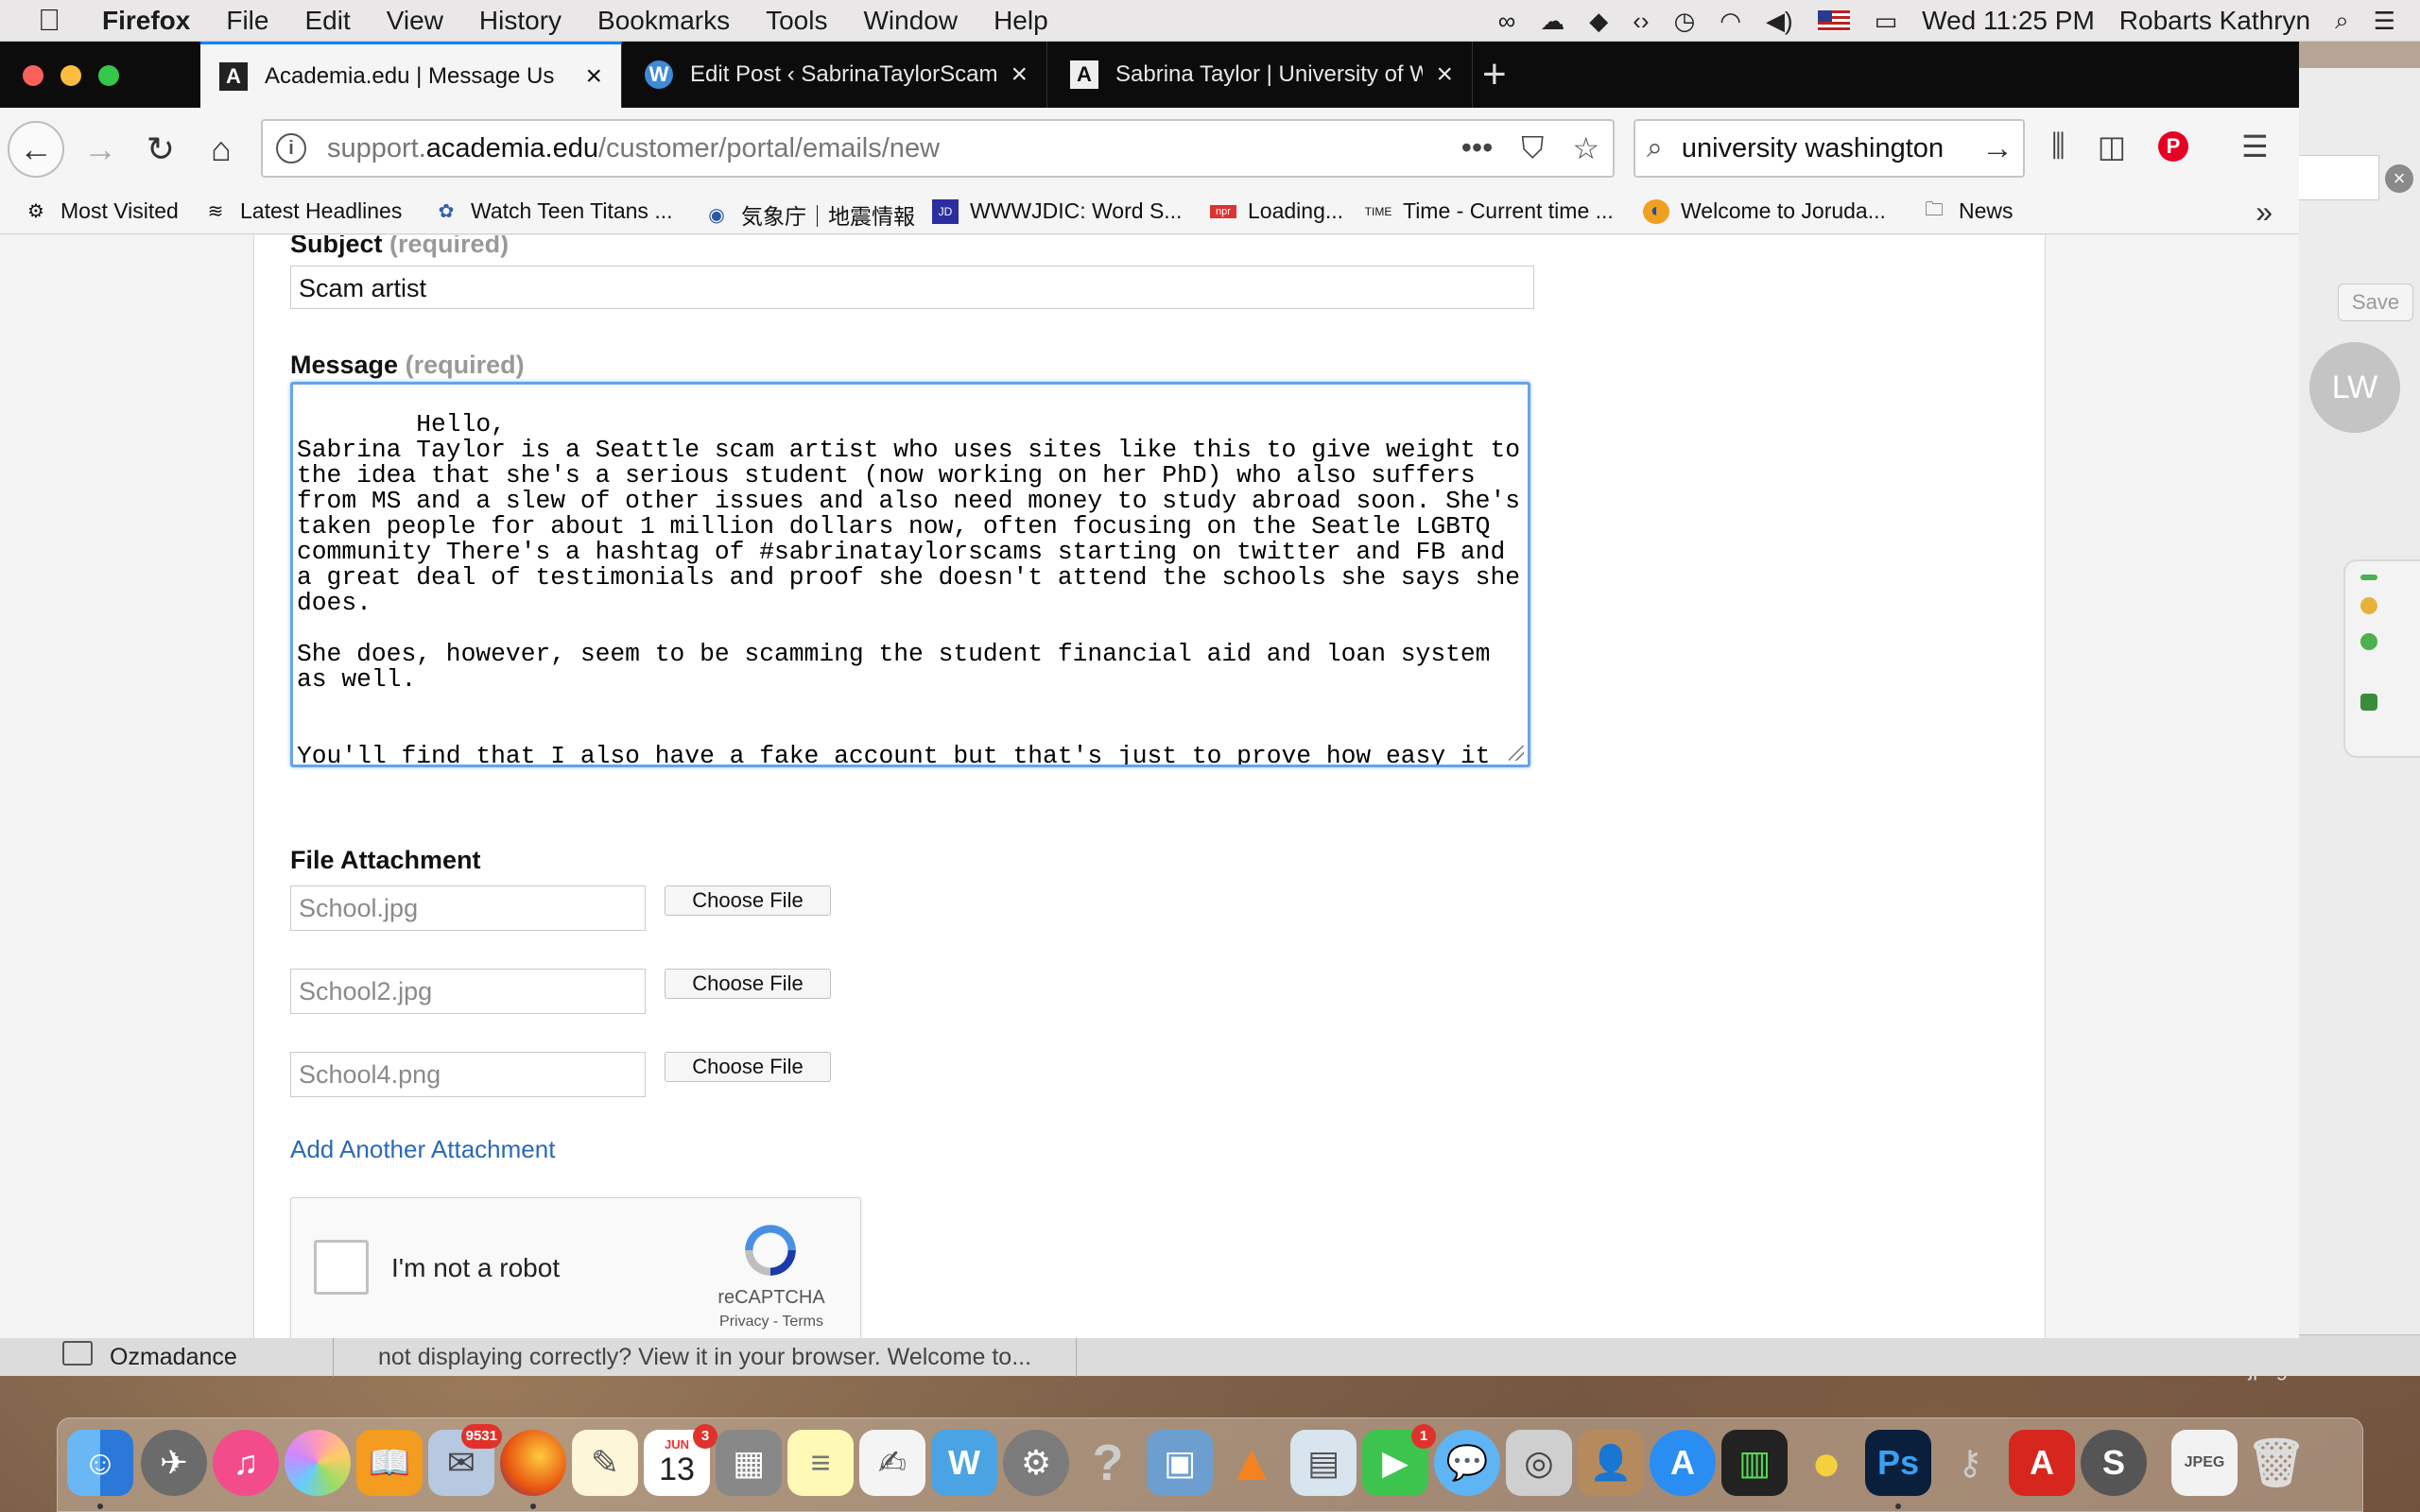 The image size is (2420, 1512). I want to click on vlc-icon: ▲, so click(1252, 1463).